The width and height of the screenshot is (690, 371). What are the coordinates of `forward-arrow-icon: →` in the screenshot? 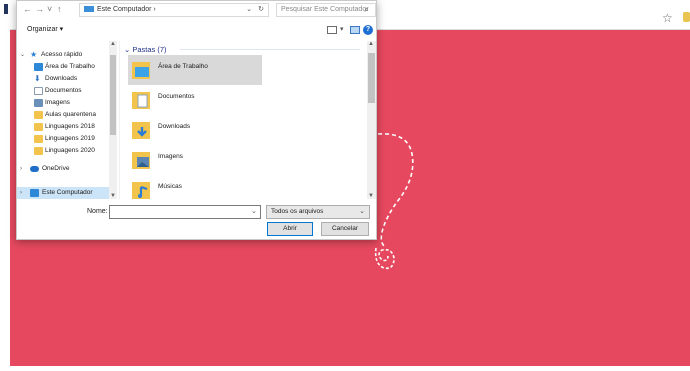 It's located at (39, 9).